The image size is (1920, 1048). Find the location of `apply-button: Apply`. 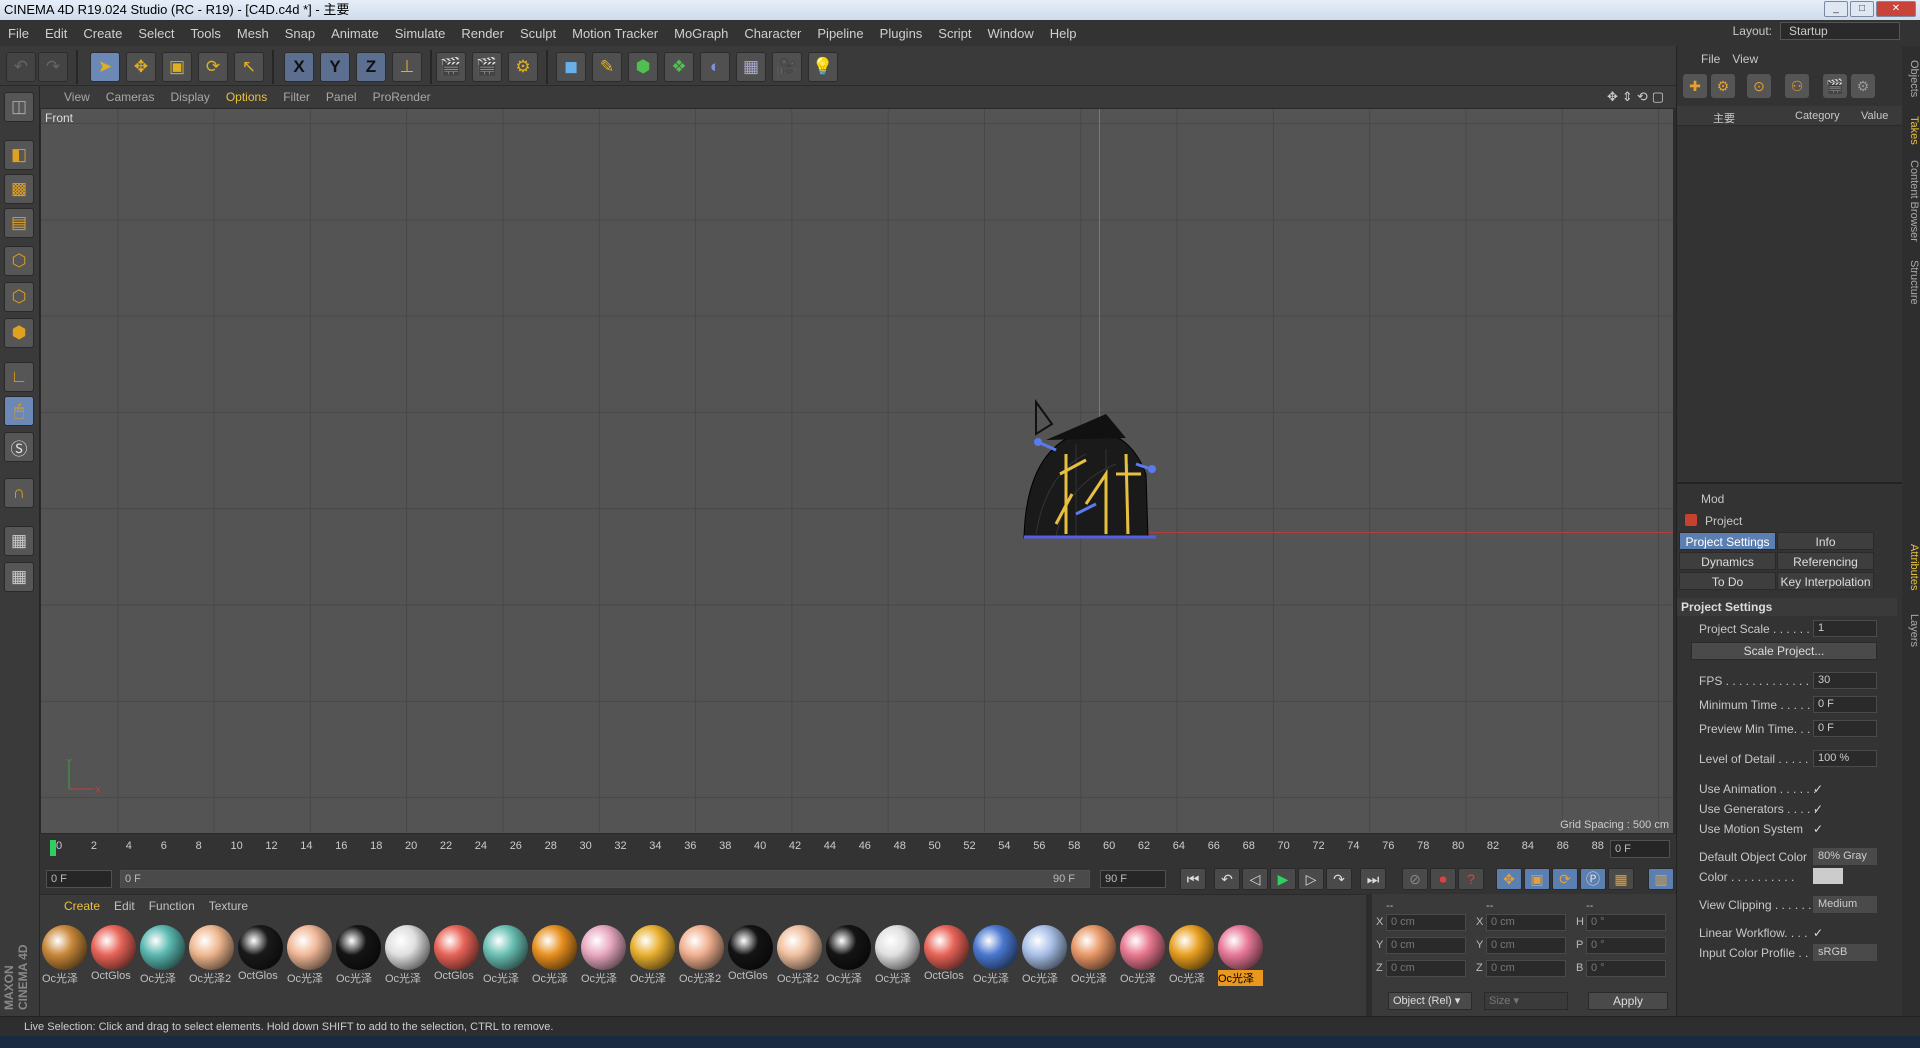

apply-button: Apply is located at coordinates (1628, 1001).